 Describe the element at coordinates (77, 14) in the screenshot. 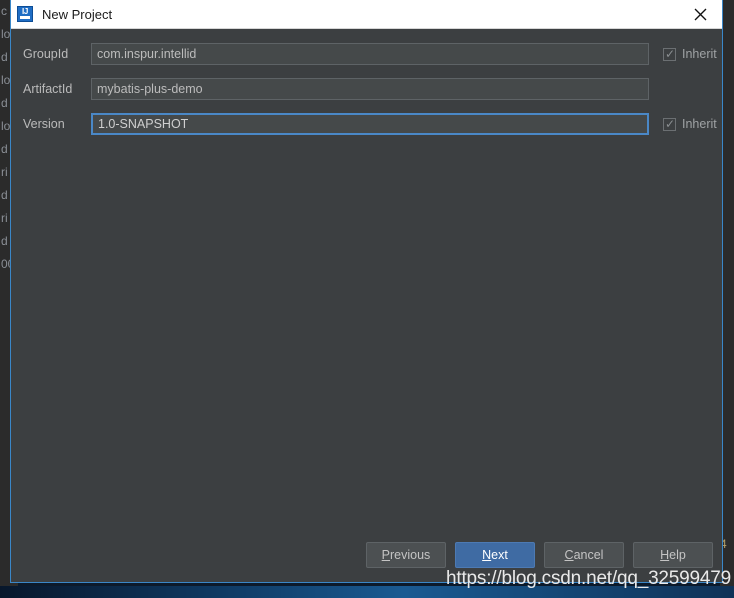

I see `window-title: New Project` at that location.